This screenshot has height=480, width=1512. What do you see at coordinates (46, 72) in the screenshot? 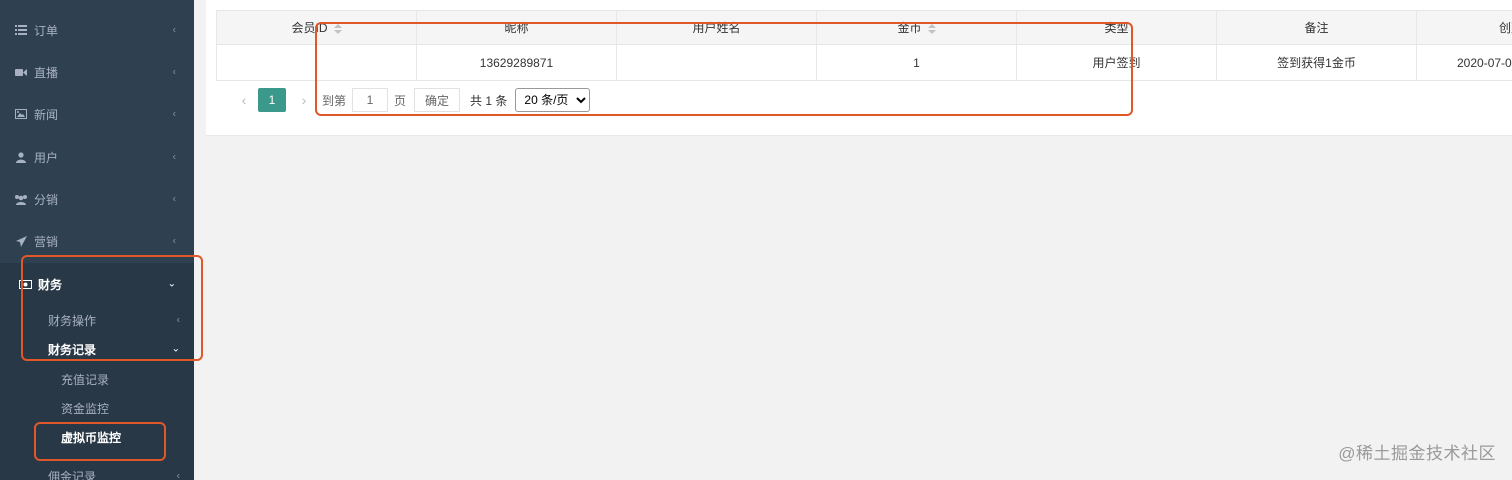
I see `nav-item-label: 直播` at bounding box center [46, 72].